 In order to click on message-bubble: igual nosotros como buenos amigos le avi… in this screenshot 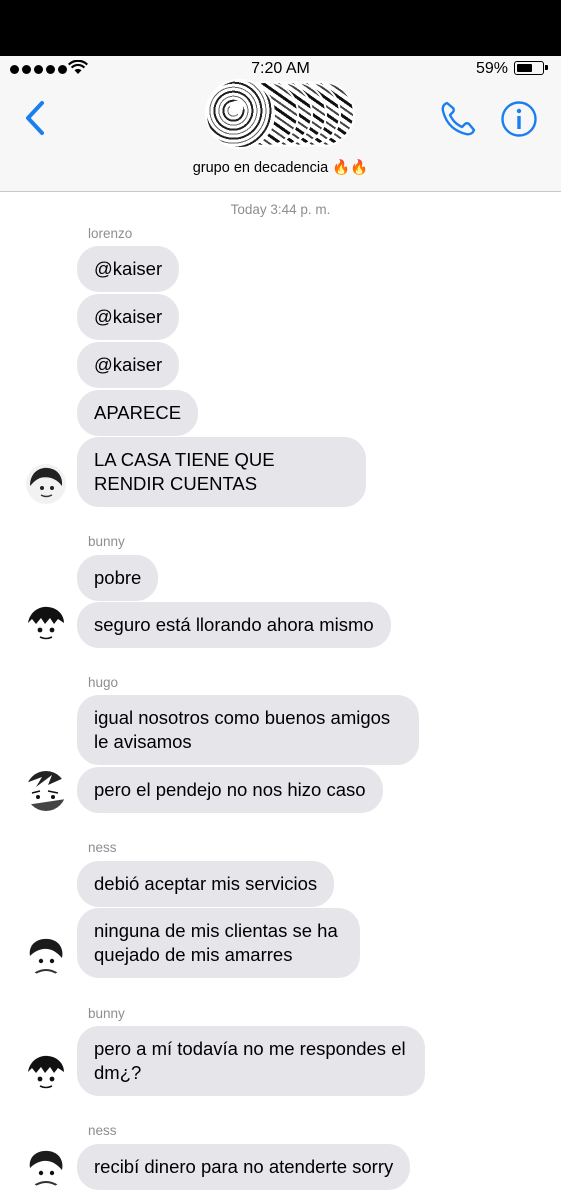, I will do `click(248, 730)`.